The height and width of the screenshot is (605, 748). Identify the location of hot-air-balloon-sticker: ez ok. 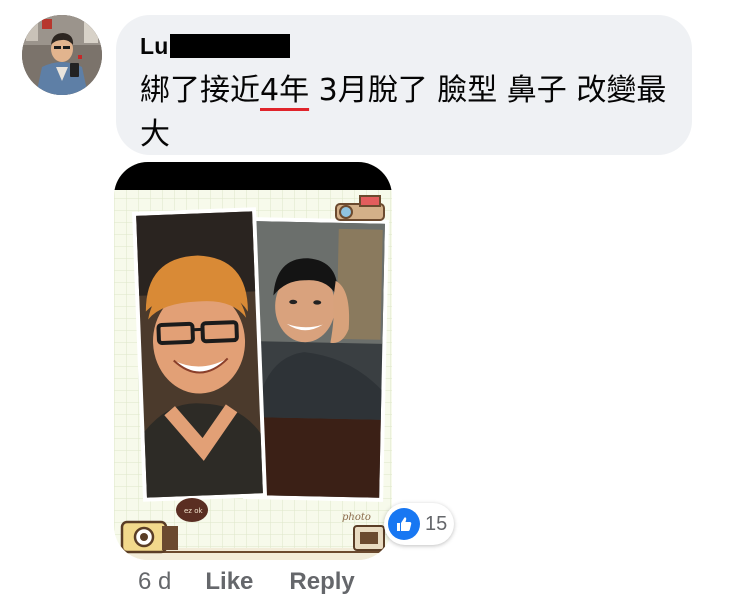
(192, 510).